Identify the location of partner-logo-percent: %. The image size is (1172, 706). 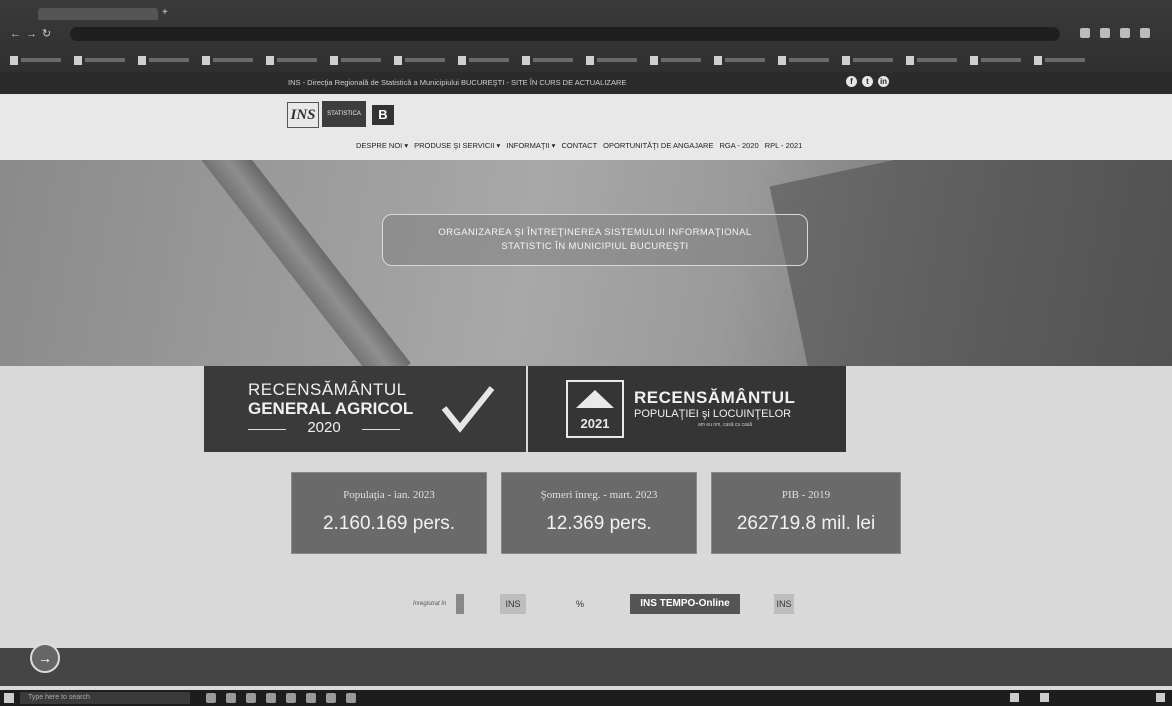
(580, 604).